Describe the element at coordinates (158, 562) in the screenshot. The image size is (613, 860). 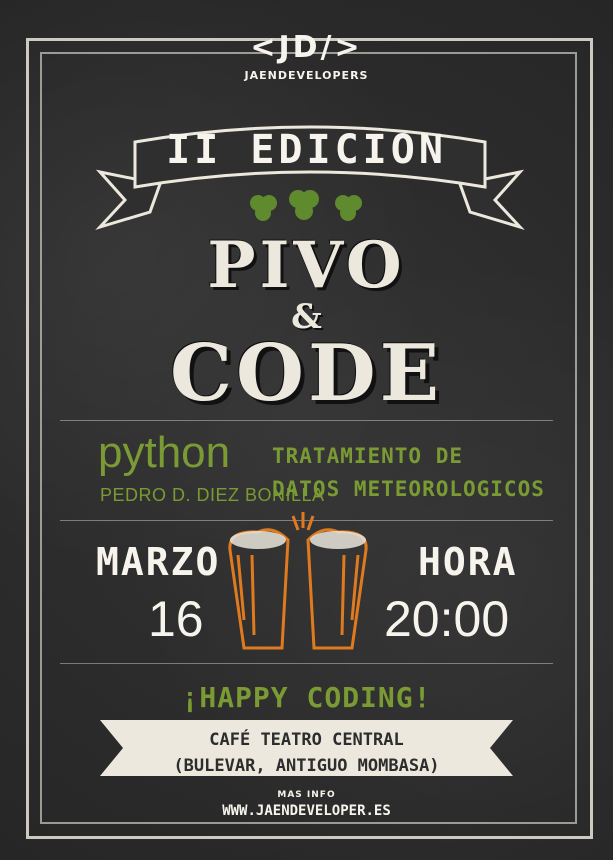
I see `date-month: MARZO` at that location.